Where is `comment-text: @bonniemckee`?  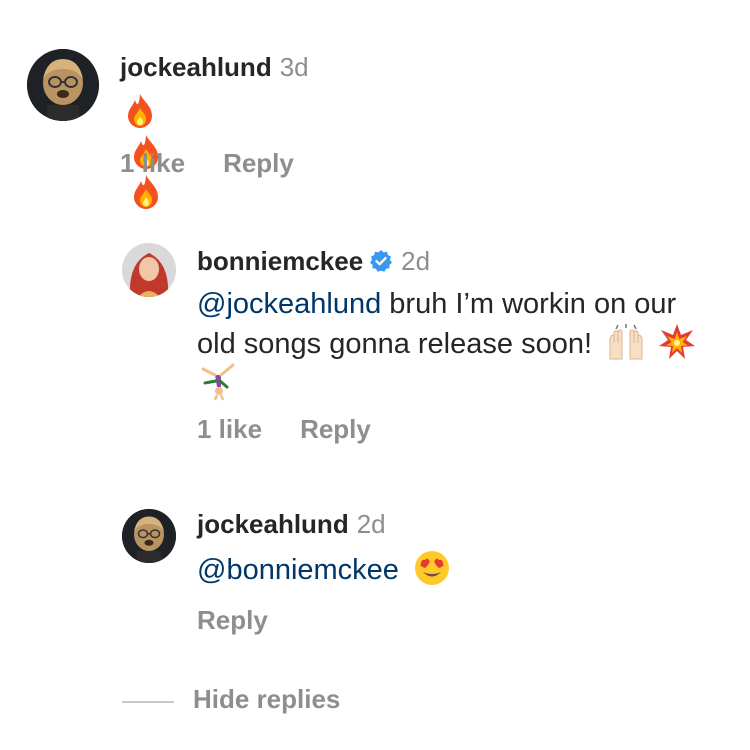
comment-text: @bonniemckee is located at coordinates (324, 569).